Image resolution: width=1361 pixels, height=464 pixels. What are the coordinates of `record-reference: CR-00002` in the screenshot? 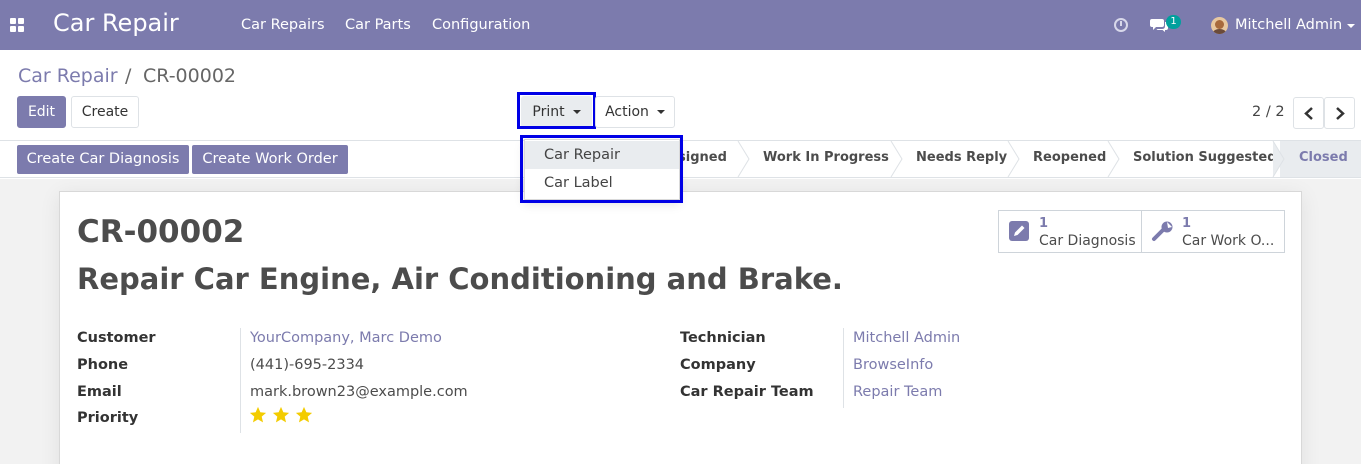 It's located at (161, 232).